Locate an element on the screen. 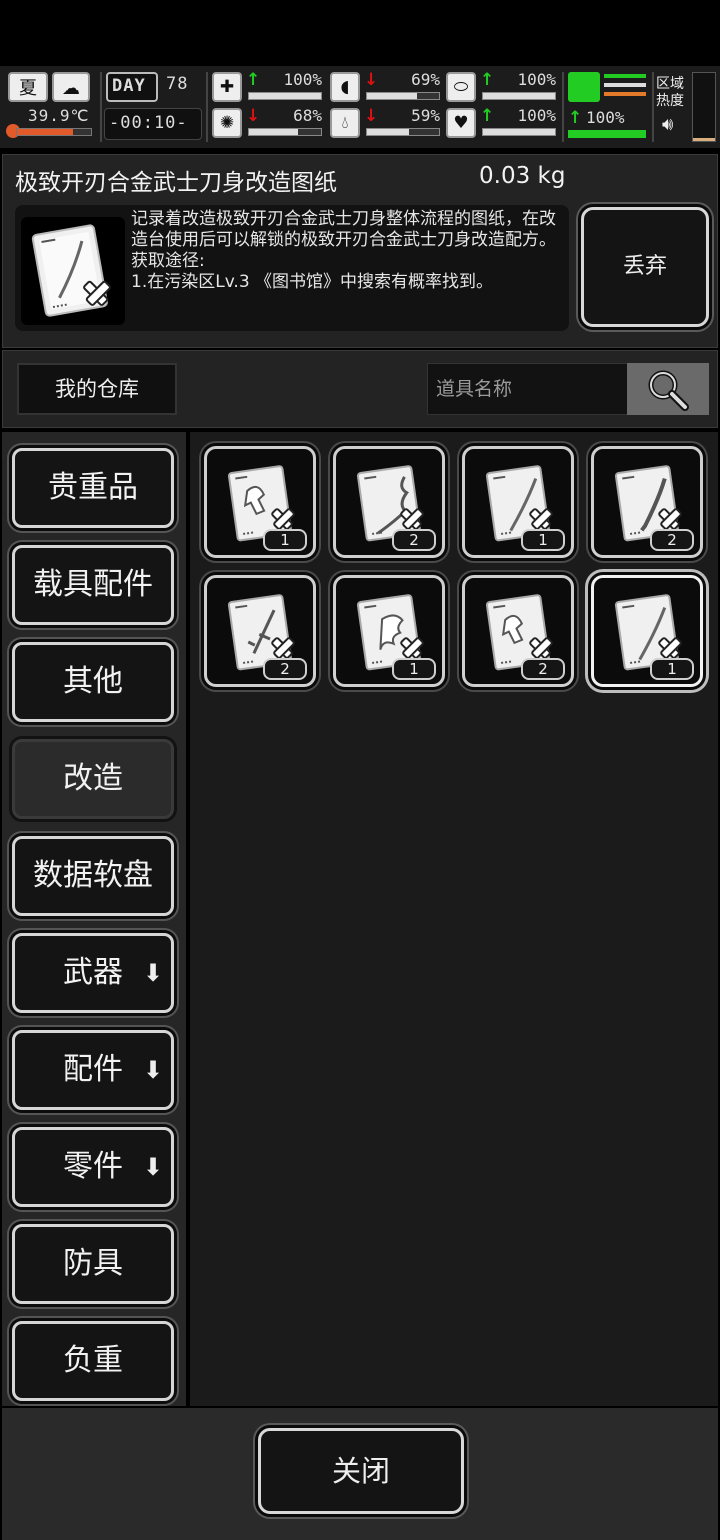  category-label: 改造 is located at coordinates (93, 778).